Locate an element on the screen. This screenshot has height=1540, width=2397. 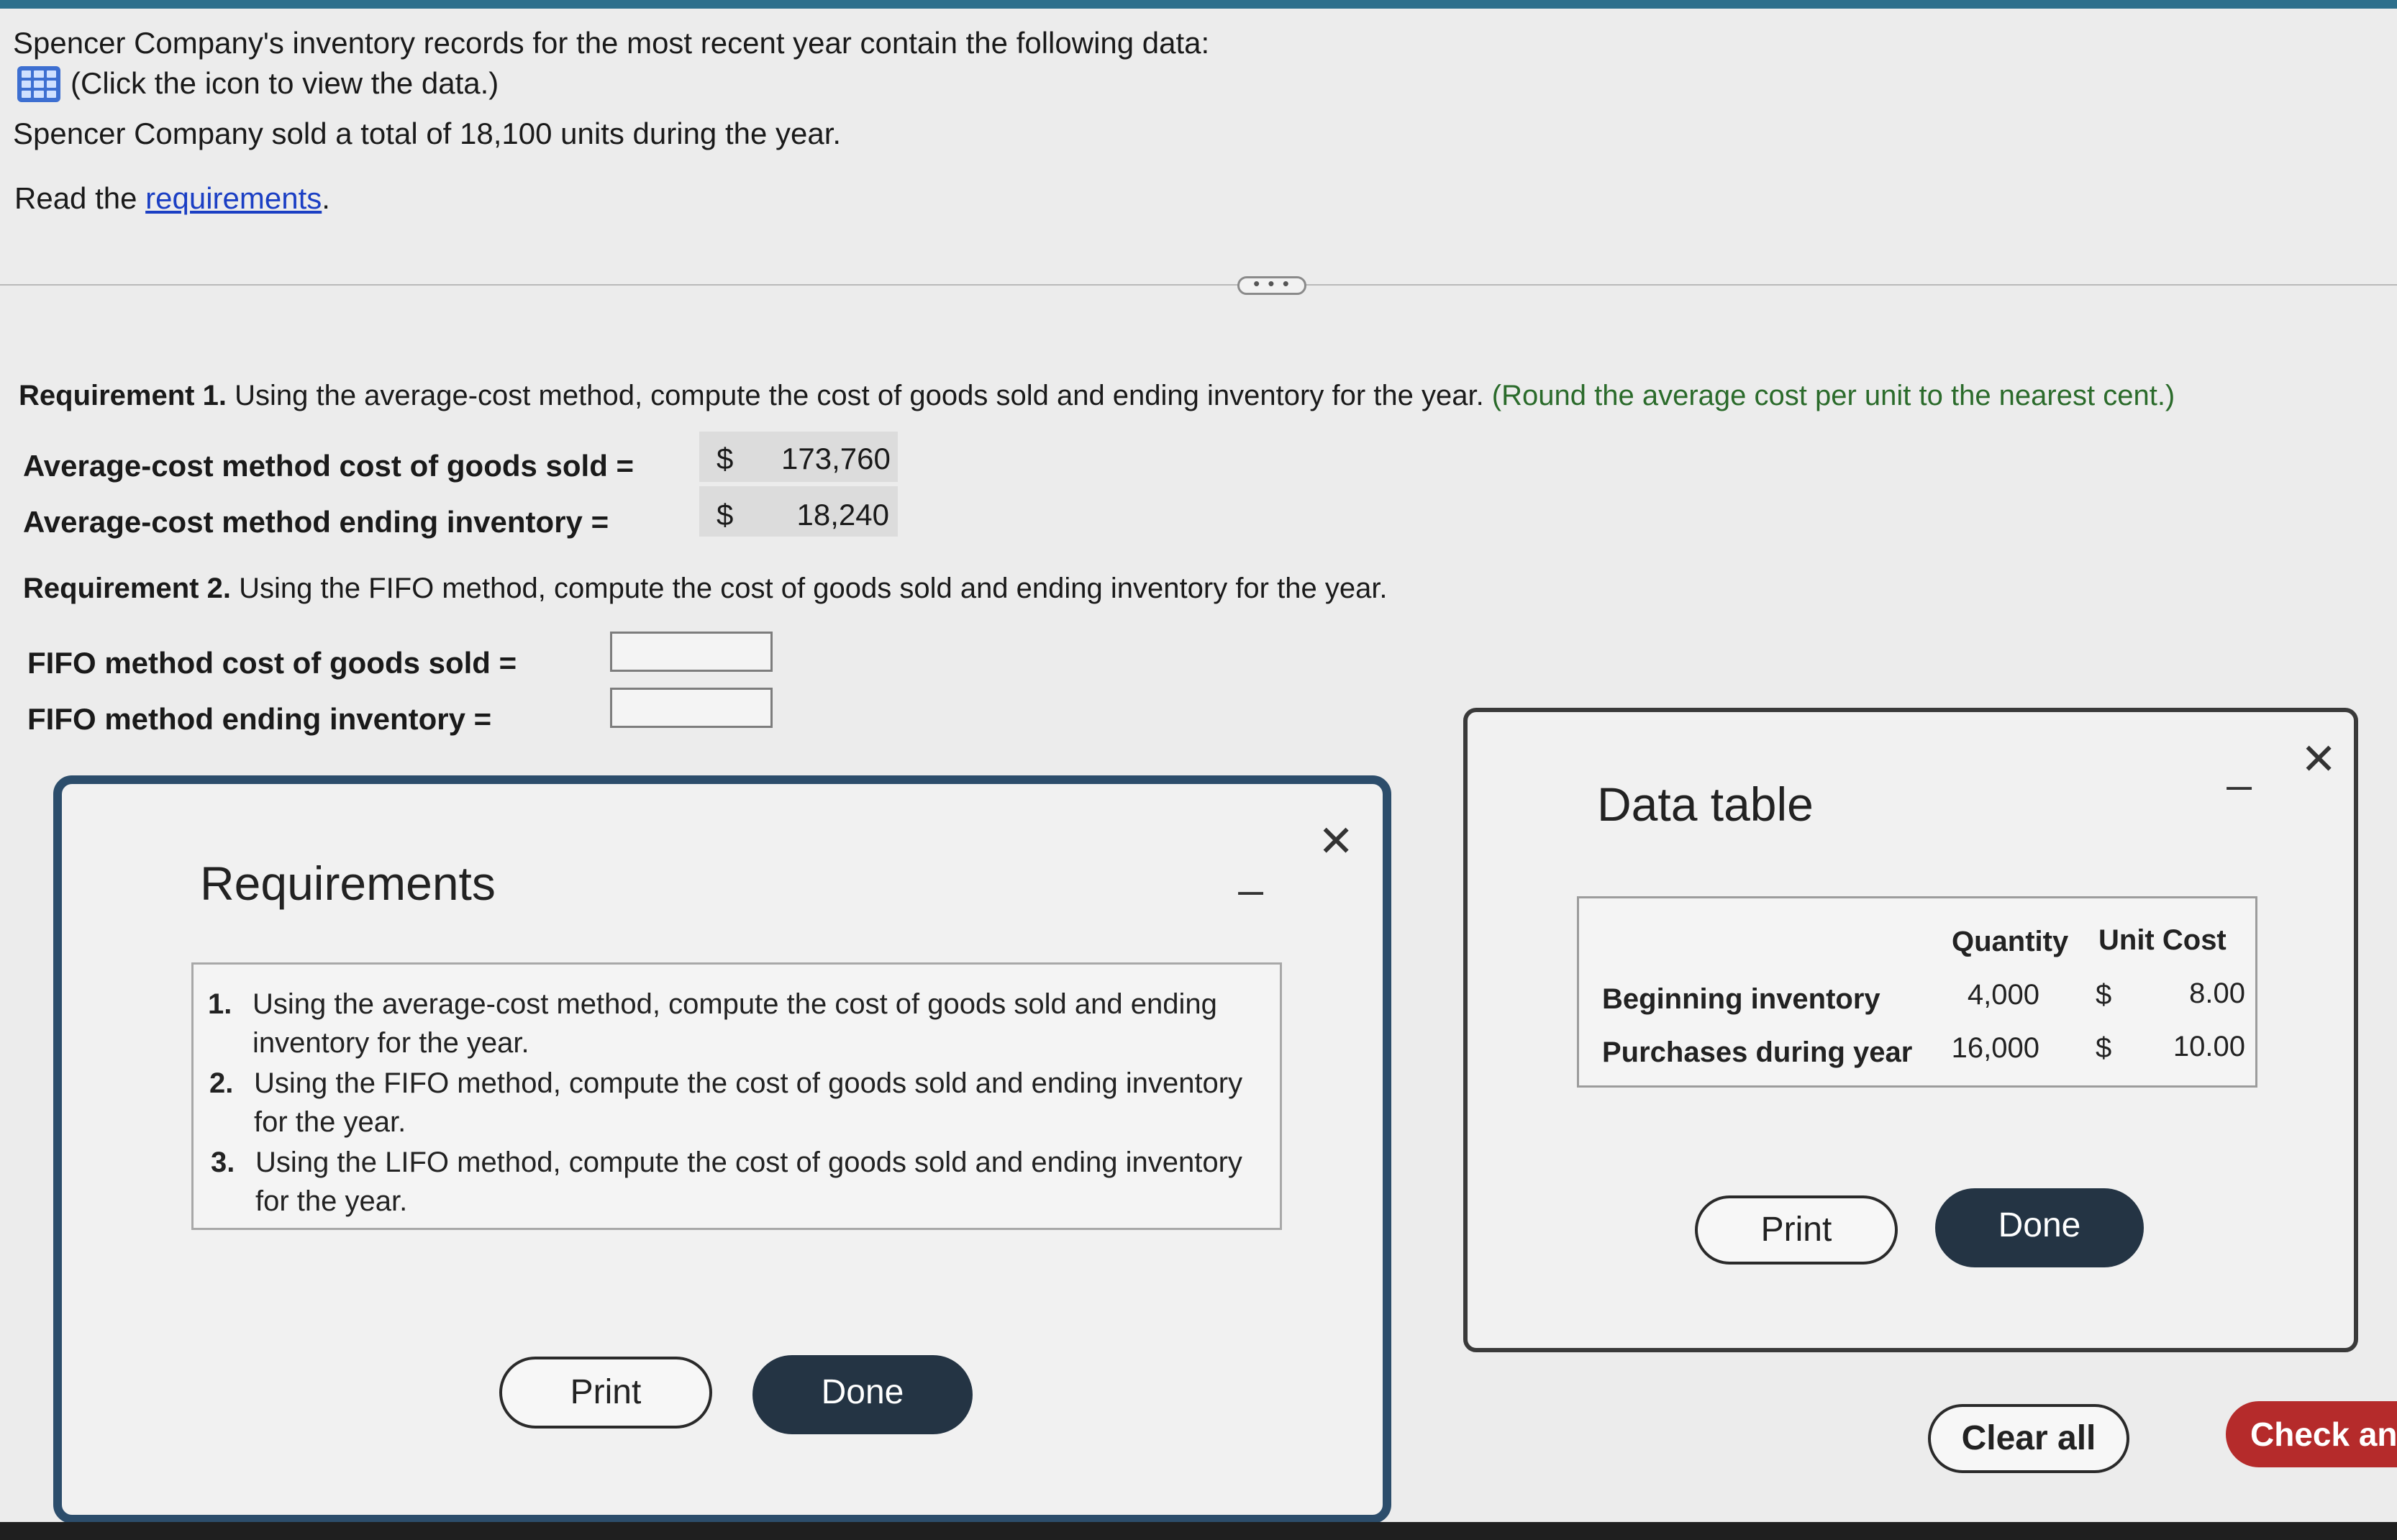
read-requirements: Read the requirements. is located at coordinates (172, 198).